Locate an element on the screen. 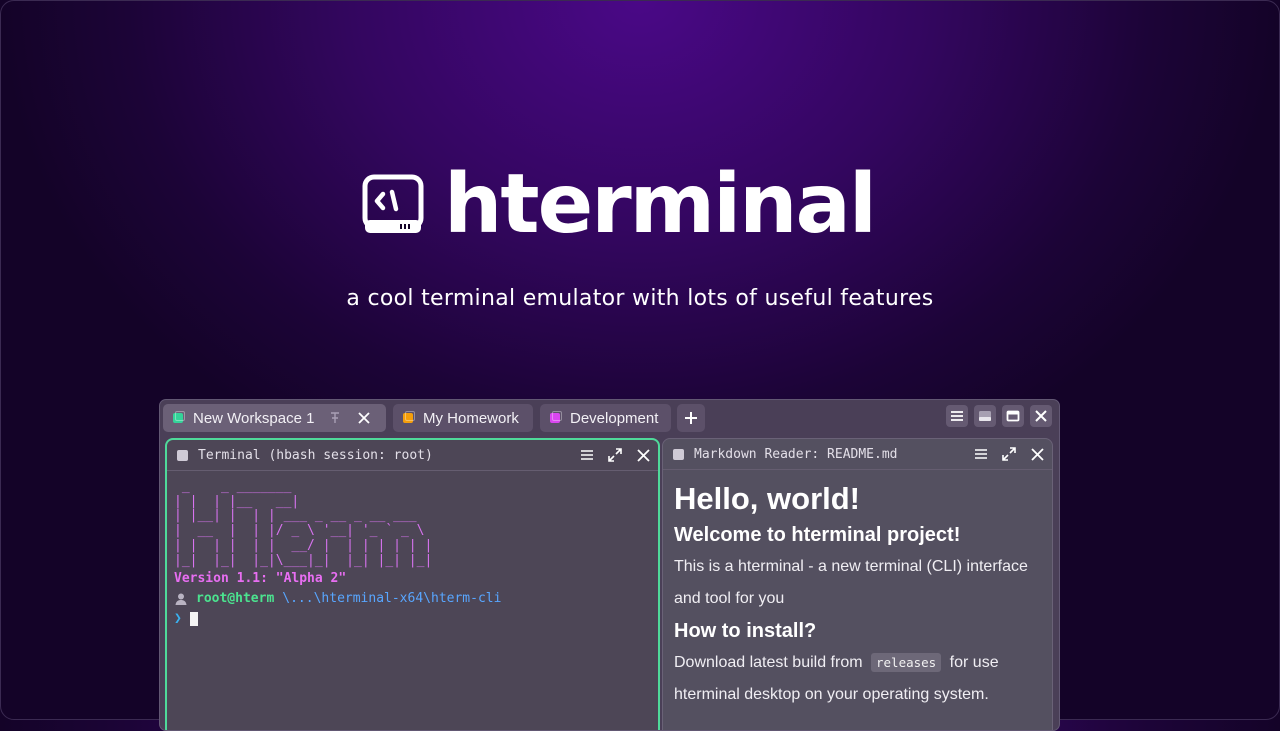  maximize-button is located at coordinates (1013, 416).